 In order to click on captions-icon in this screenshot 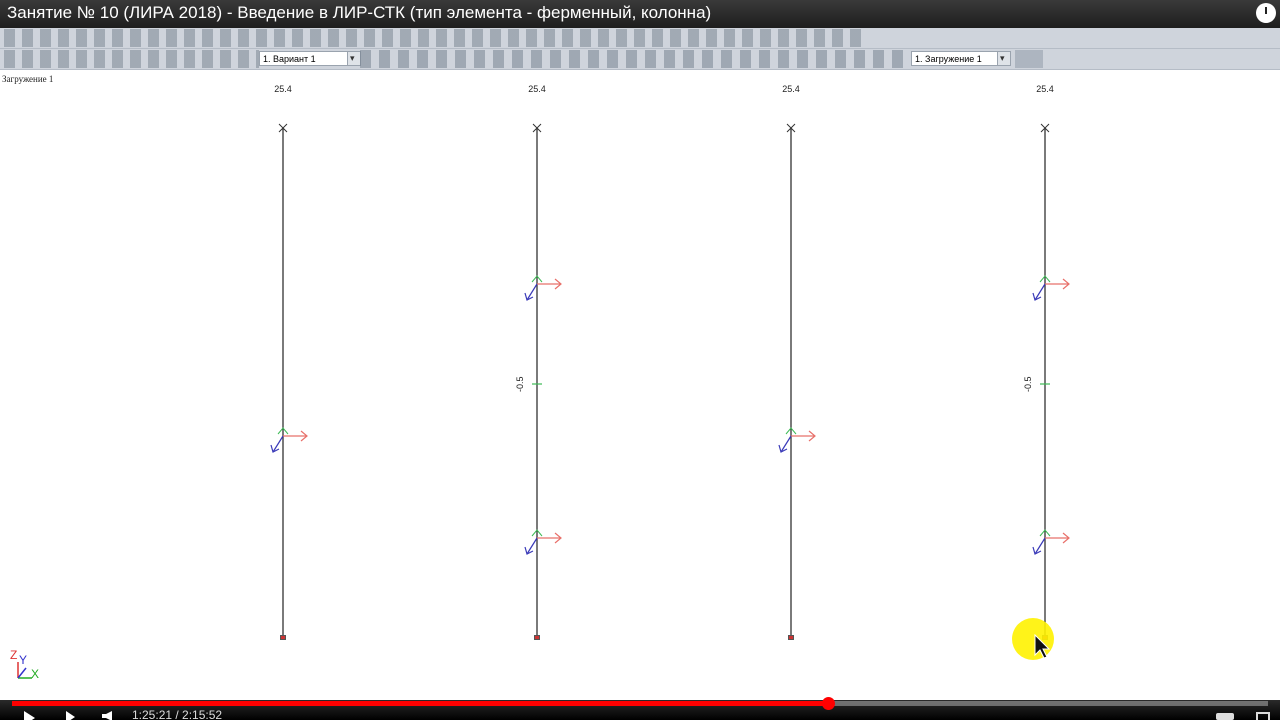, I will do `click(1225, 716)`.